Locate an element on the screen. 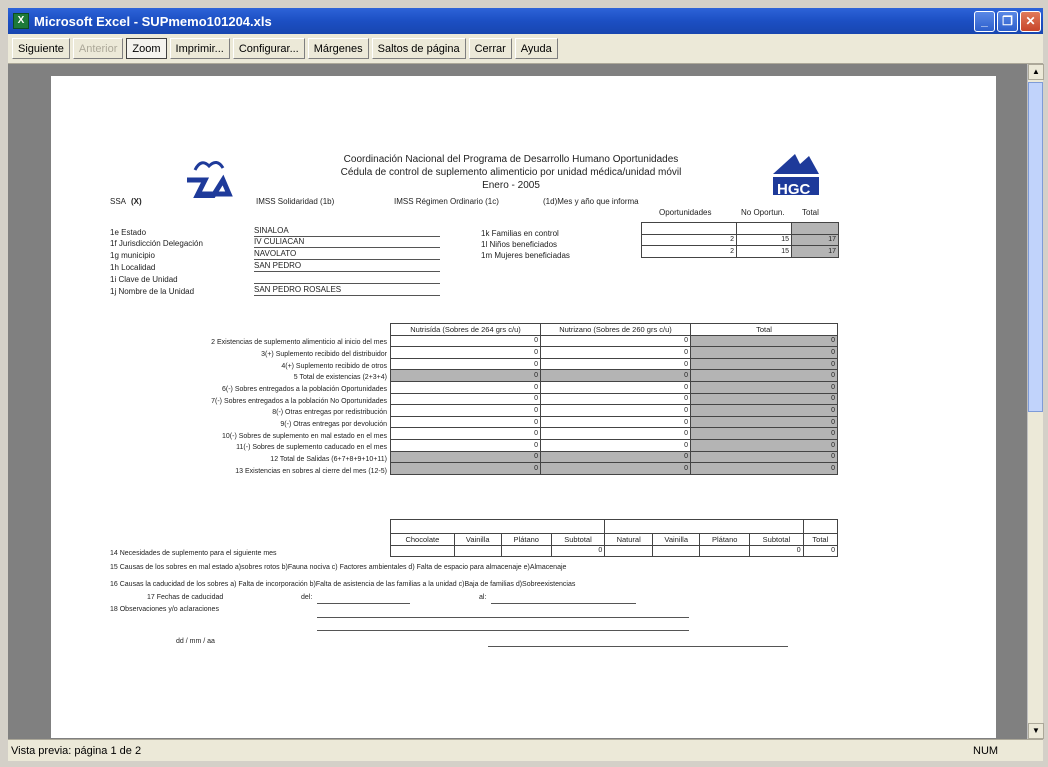 Image resolution: width=1048 pixels, height=767 pixels. field-label: 1j Nombre de la Unidad is located at coordinates (152, 291).